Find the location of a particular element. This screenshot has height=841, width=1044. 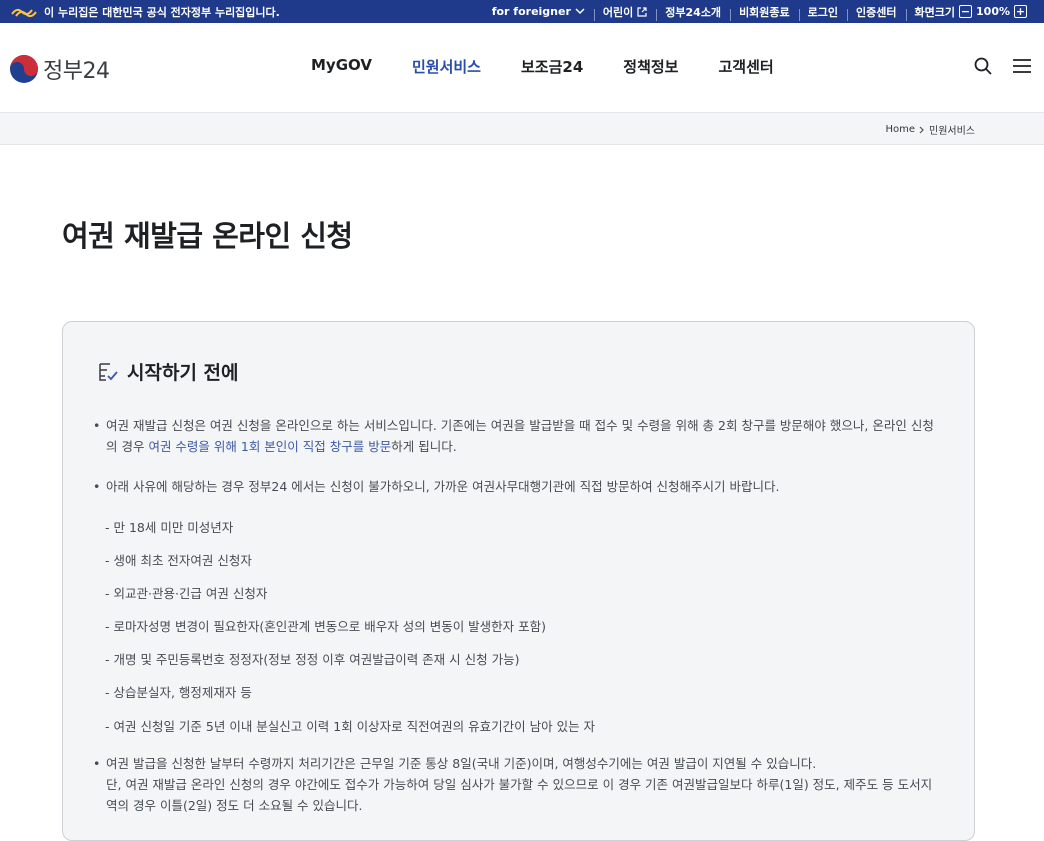

taegeuk-logo-icon is located at coordinates (24, 69).